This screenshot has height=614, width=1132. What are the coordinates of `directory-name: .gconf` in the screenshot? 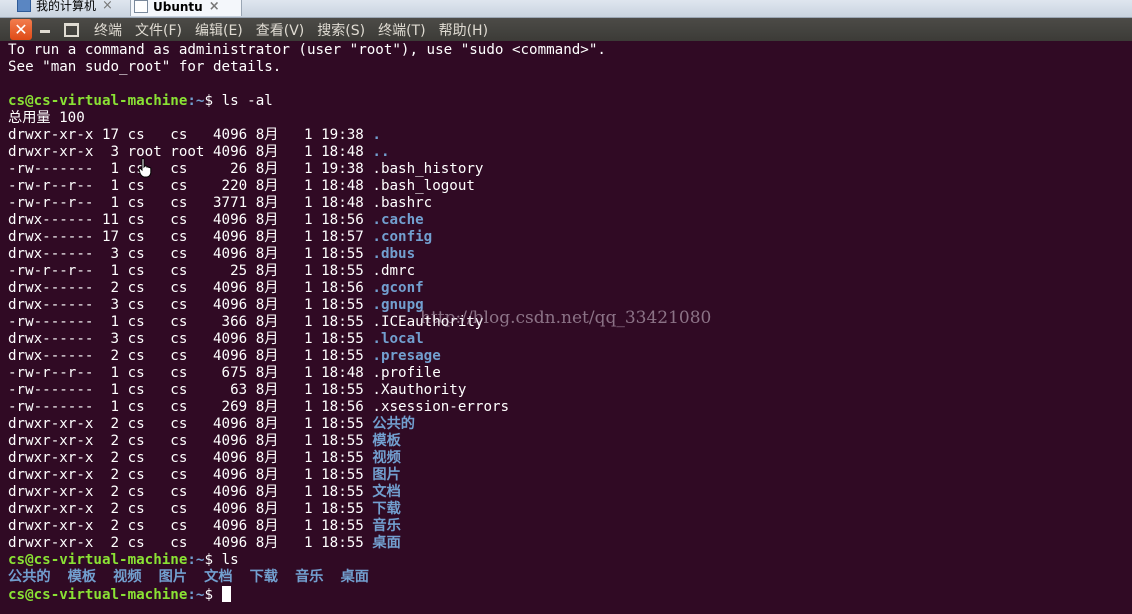 It's located at (398, 288).